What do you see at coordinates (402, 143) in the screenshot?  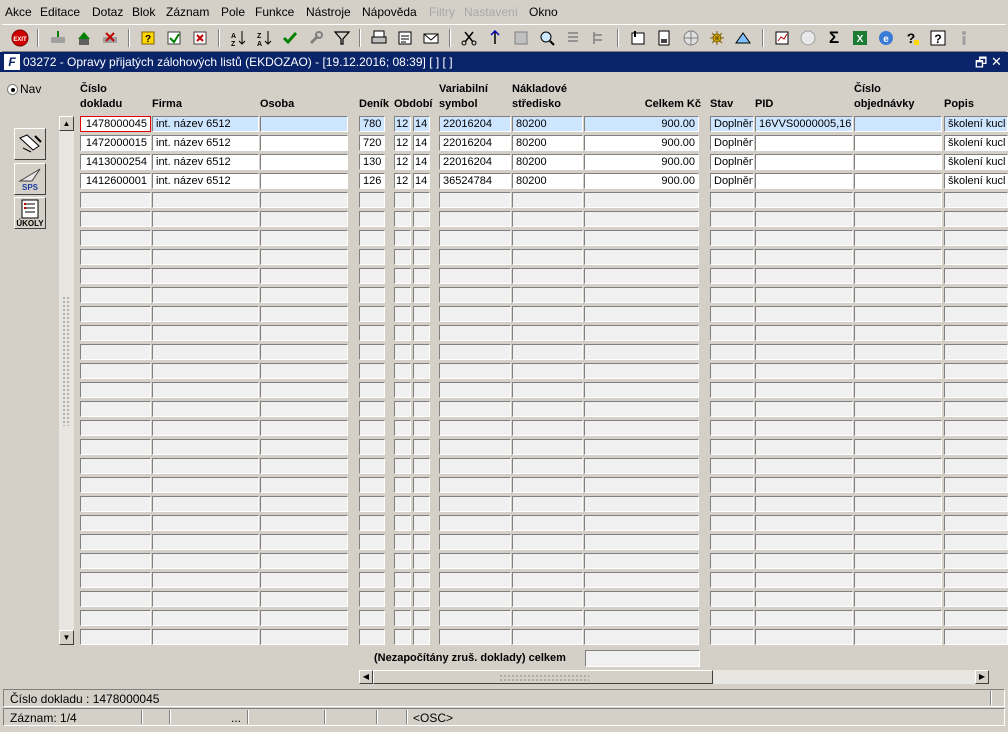 I see `table-cell-r1-c4: 12` at bounding box center [402, 143].